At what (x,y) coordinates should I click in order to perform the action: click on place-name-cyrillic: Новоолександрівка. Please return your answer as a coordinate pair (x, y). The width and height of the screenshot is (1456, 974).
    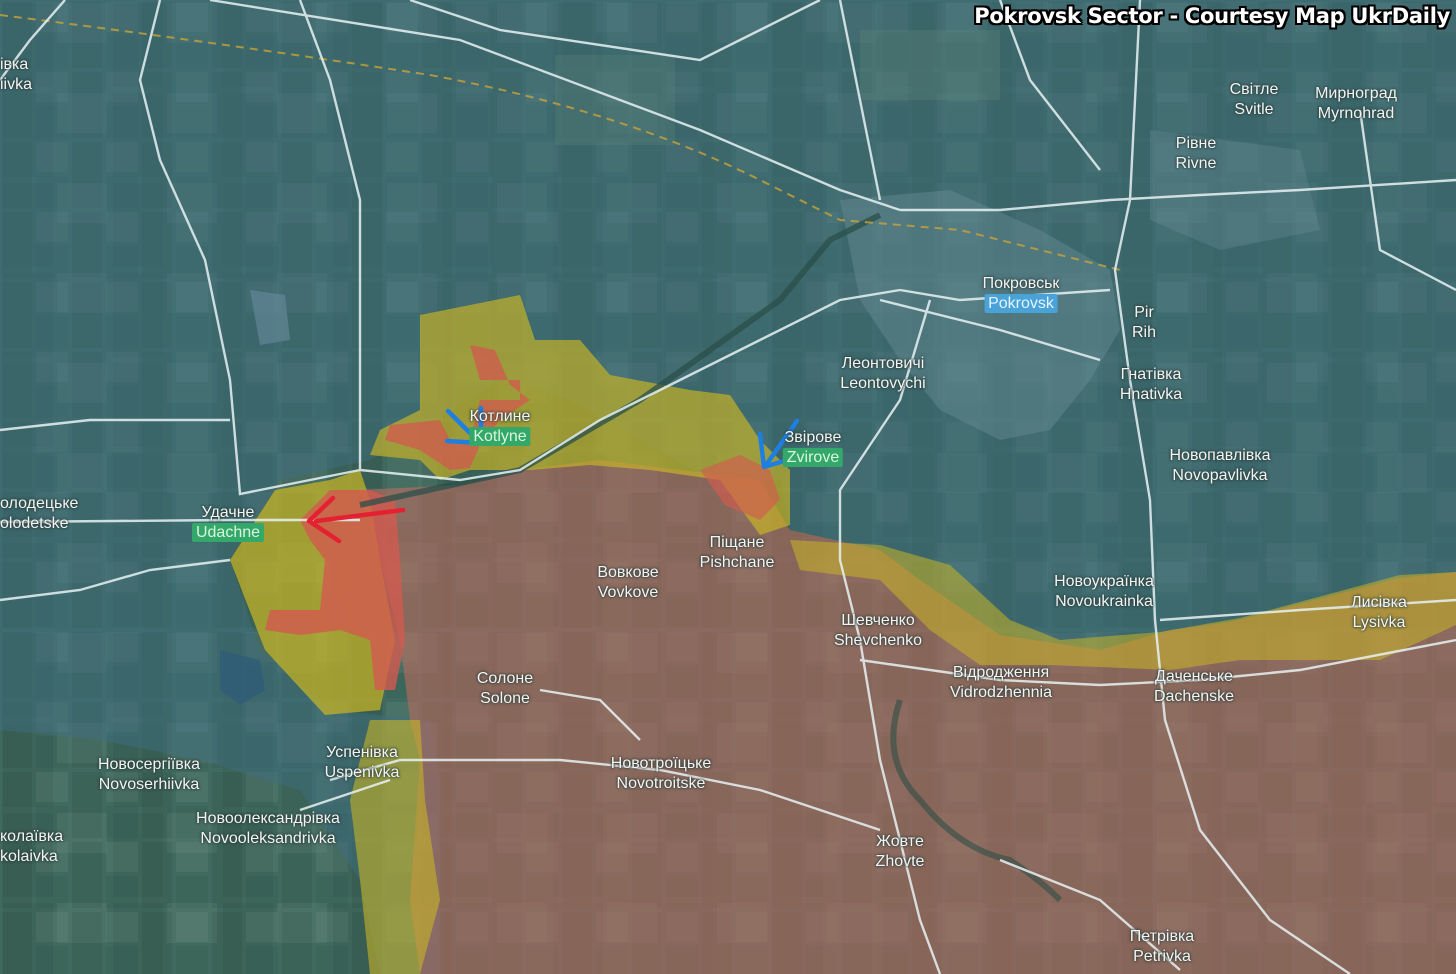
    Looking at the image, I should click on (268, 818).